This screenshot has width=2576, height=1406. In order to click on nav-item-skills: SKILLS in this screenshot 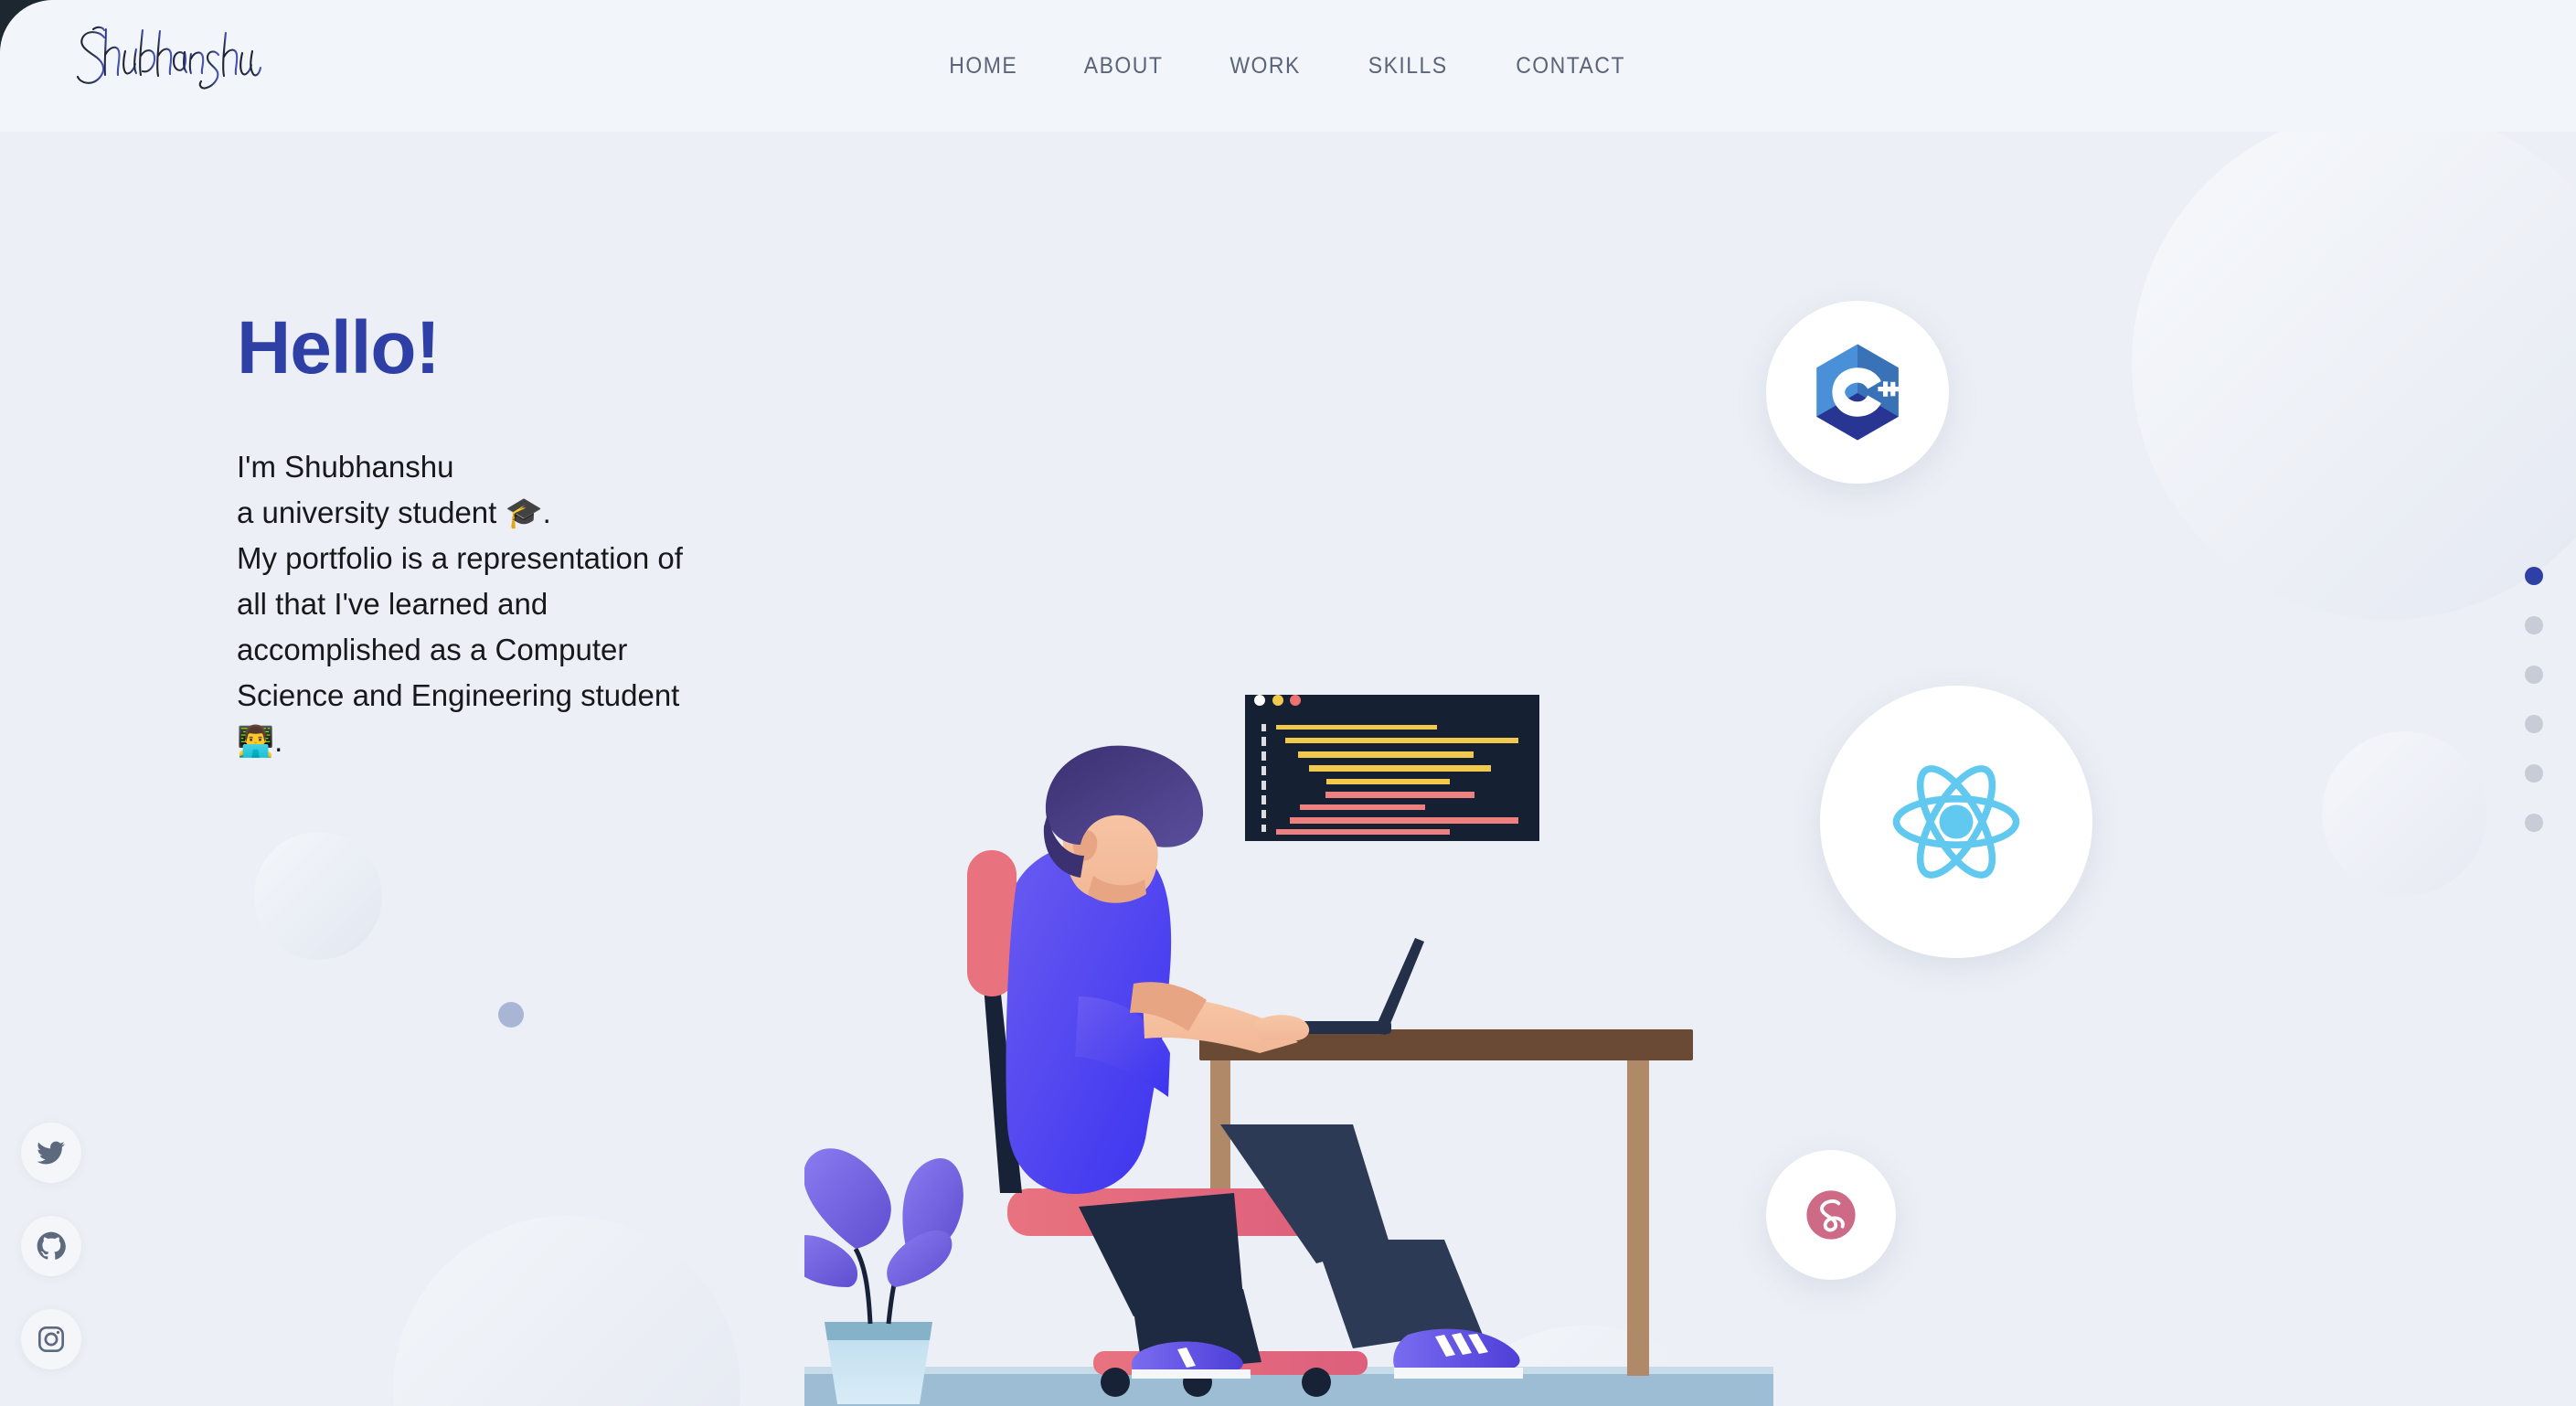, I will do `click(1407, 66)`.